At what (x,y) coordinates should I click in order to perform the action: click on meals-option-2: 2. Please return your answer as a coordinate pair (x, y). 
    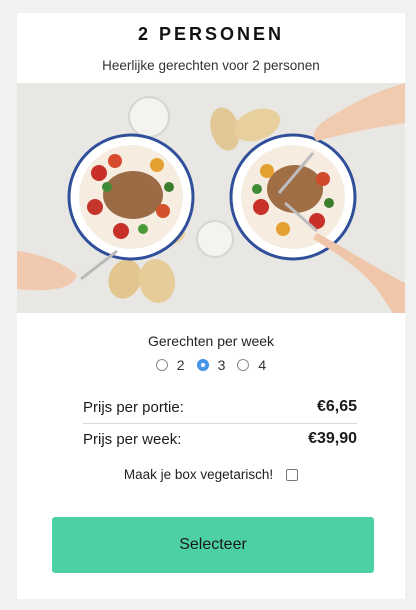
    Looking at the image, I should click on (170, 365).